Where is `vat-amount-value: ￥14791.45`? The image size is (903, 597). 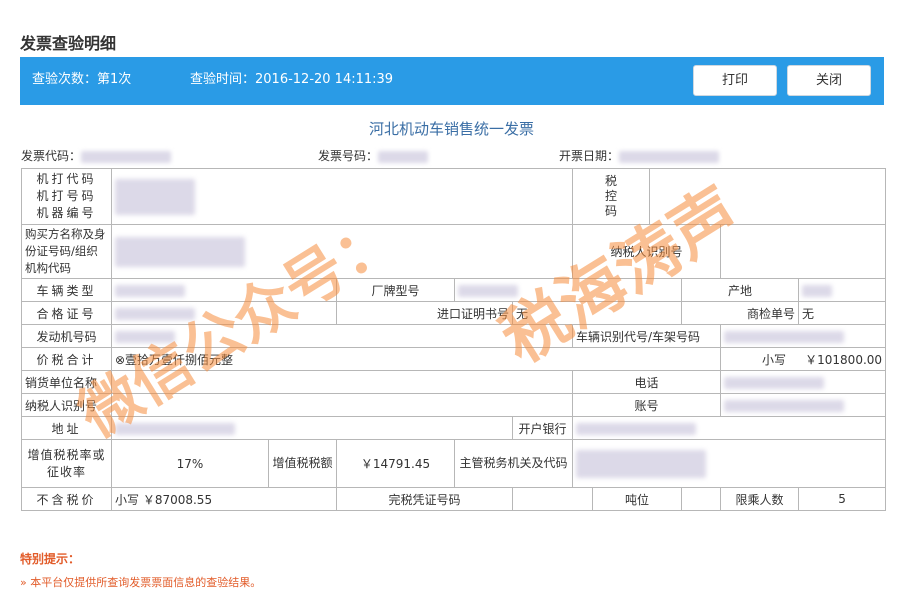 vat-amount-value: ￥14791.45 is located at coordinates (395, 463).